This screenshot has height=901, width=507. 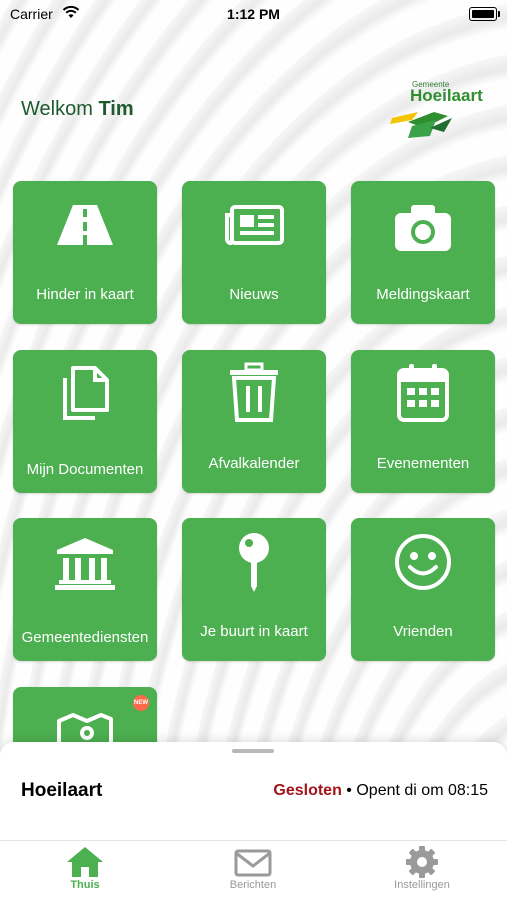 I want to click on clock: 1:12 PM, so click(x=253, y=14).